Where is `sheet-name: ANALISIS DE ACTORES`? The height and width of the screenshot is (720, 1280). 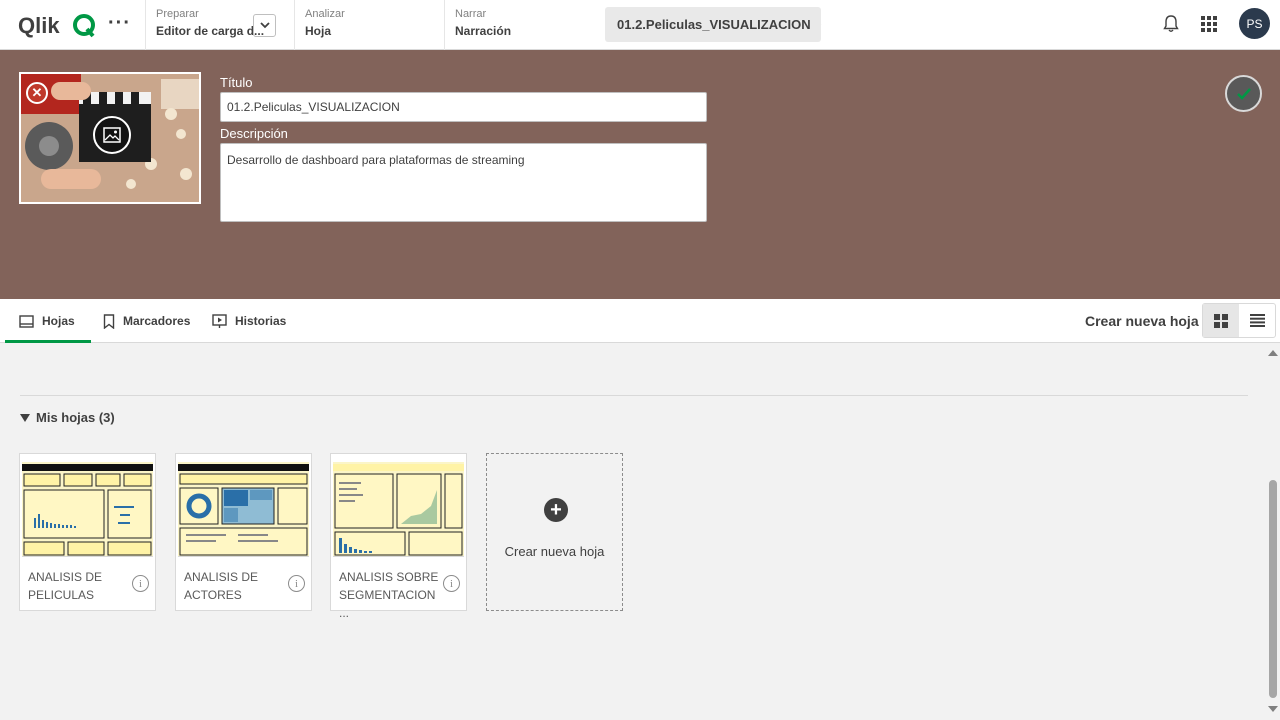 sheet-name: ANALISIS DE ACTORES is located at coordinates (221, 586).